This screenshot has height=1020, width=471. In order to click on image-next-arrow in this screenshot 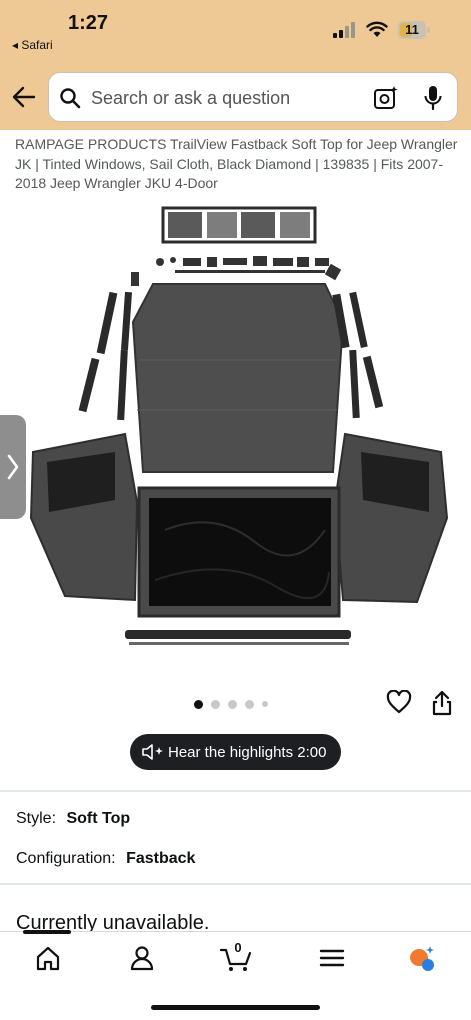, I will do `click(13, 467)`.